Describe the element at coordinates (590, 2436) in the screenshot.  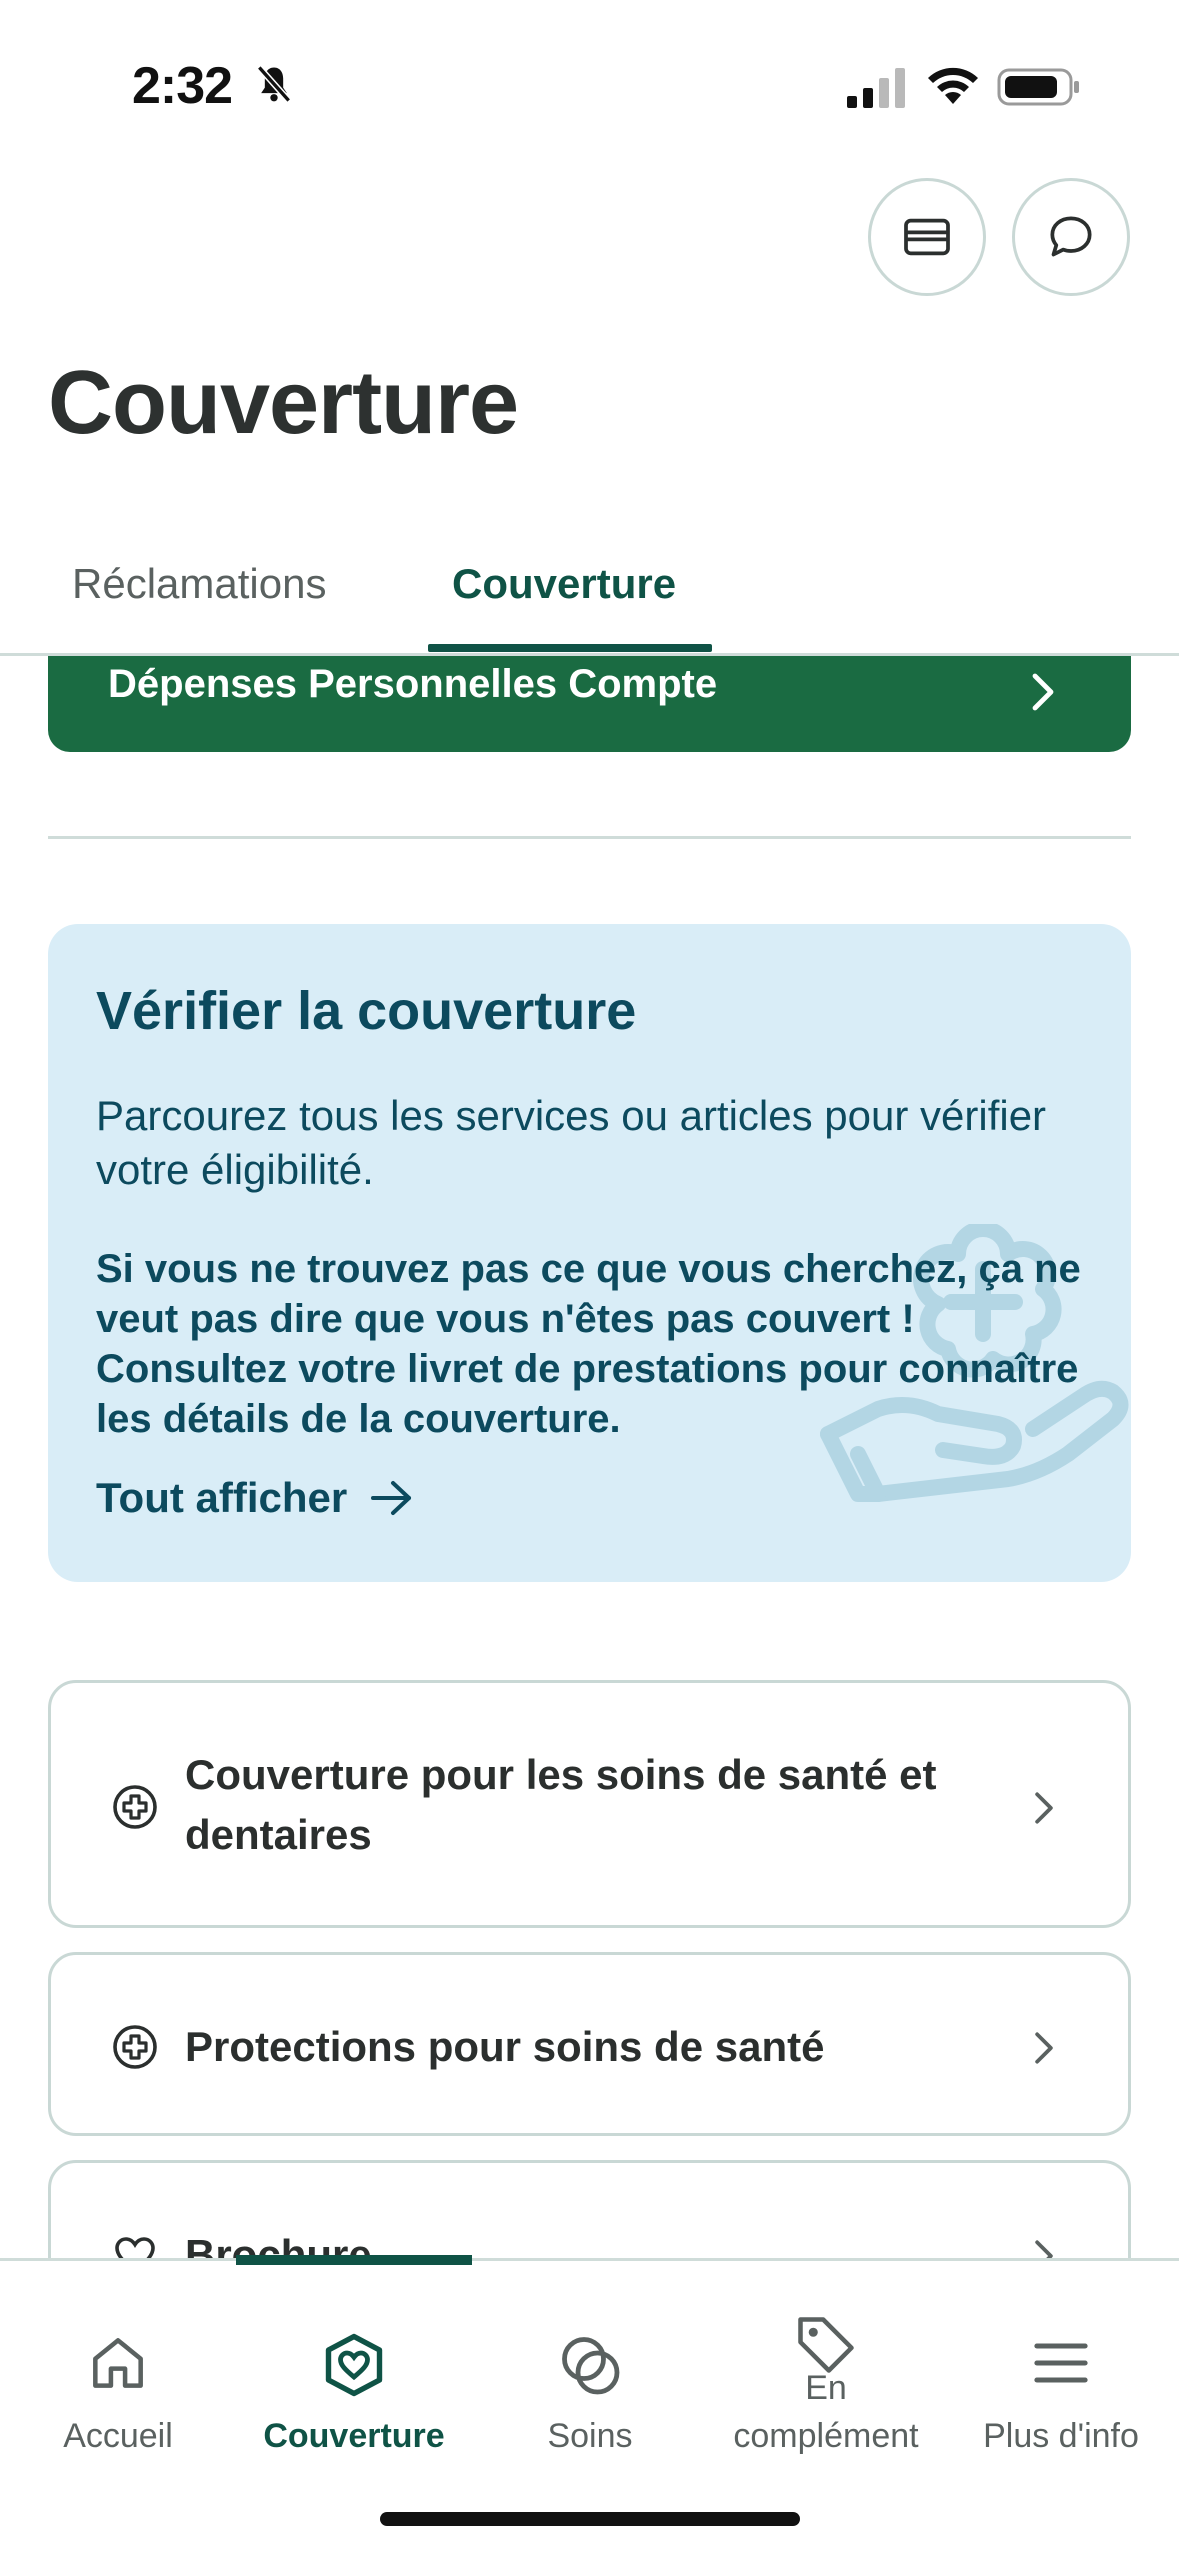
I see `nav-label: Soins` at that location.